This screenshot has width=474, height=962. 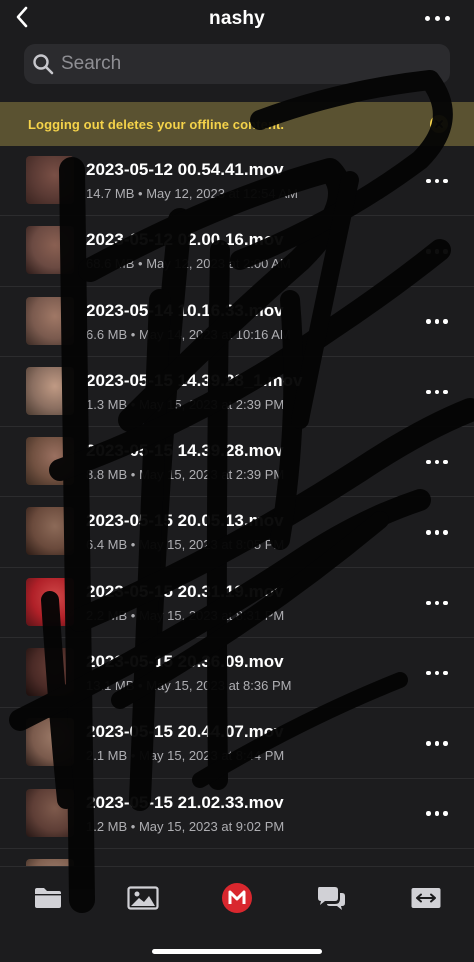 What do you see at coordinates (194, 380) in the screenshot?
I see `file-name: 2023-05-15 14.39.28_1.mov` at bounding box center [194, 380].